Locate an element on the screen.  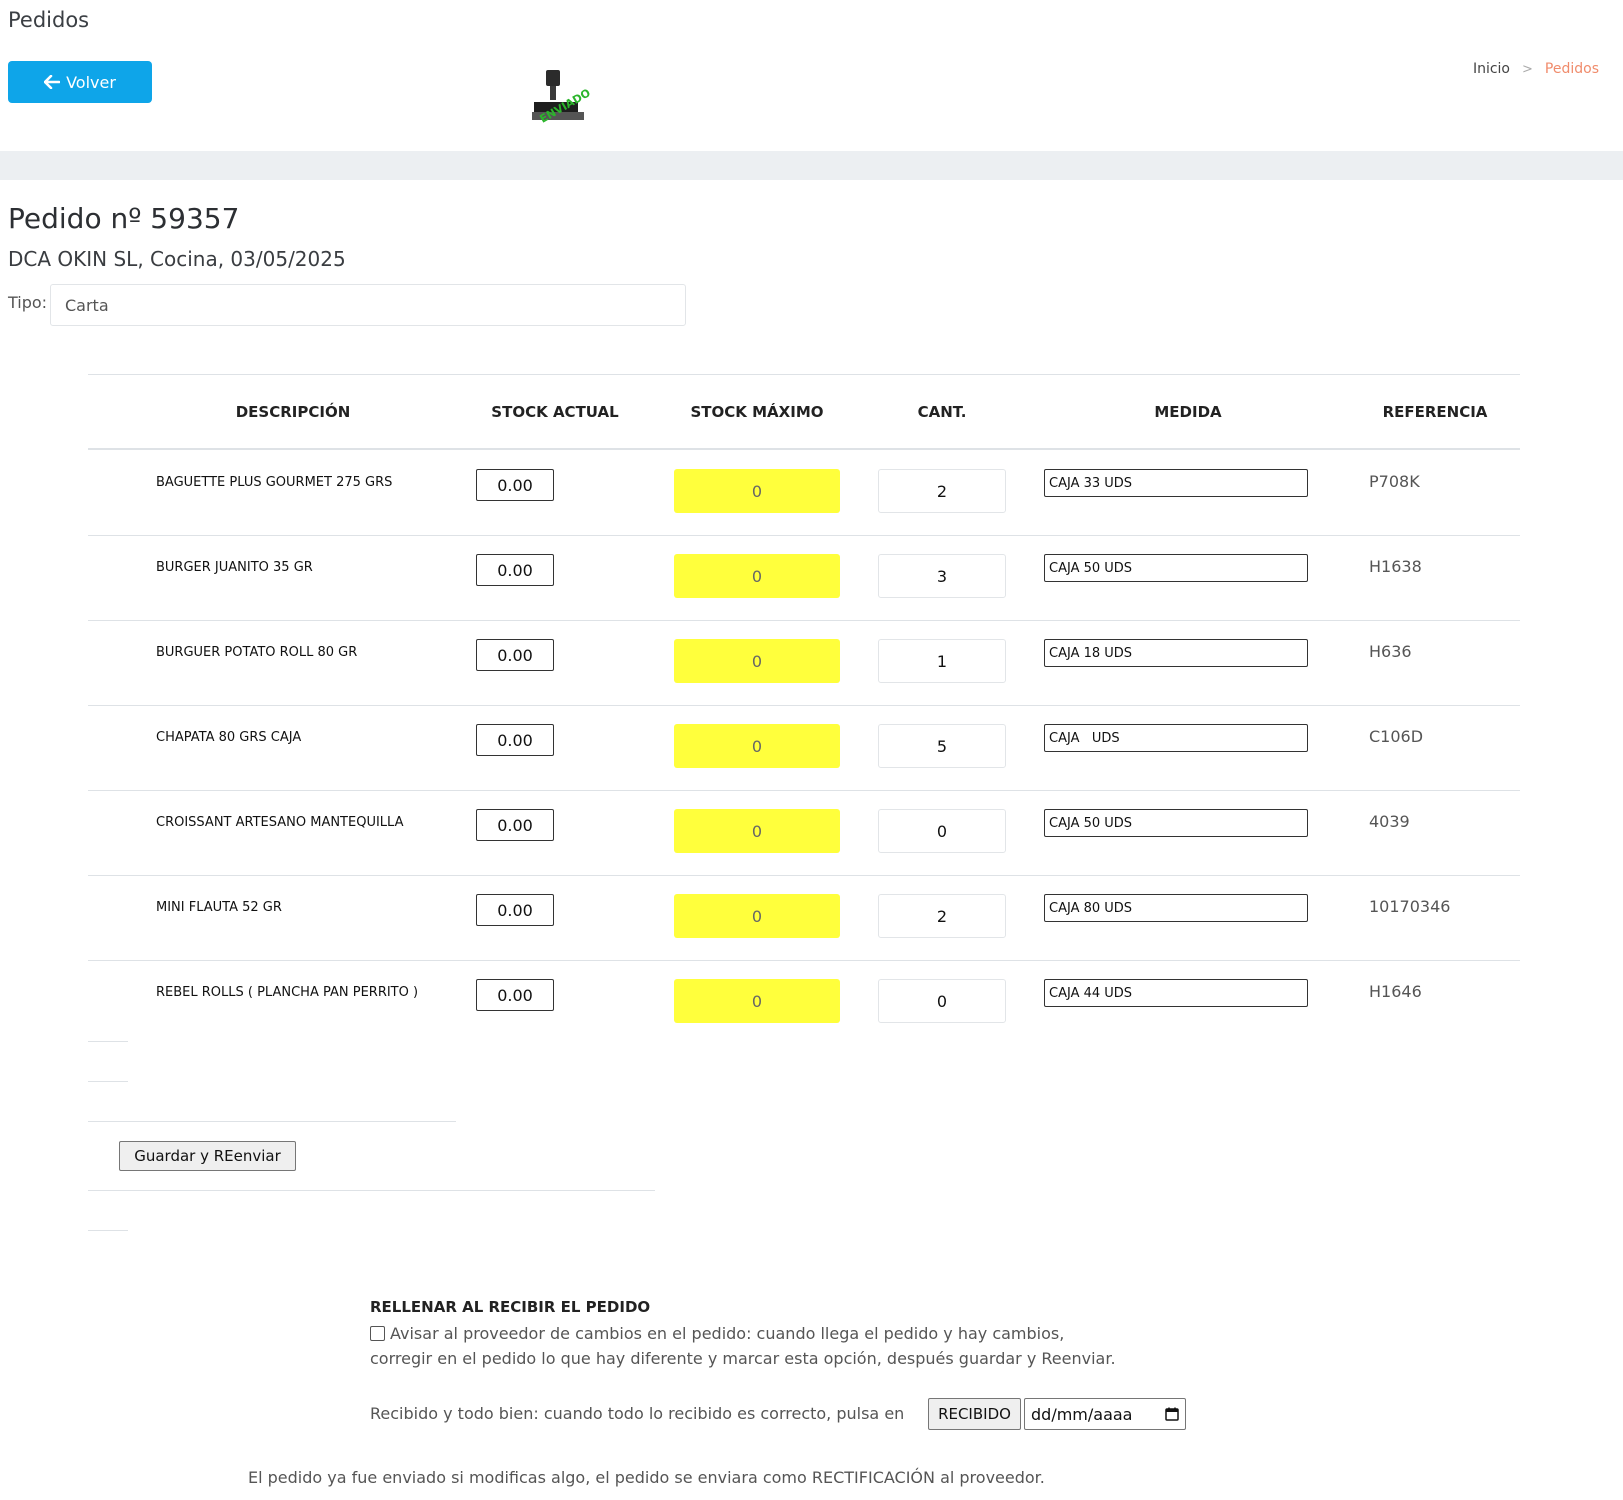
medida-input: CAJA 44 UDS is located at coordinates (1176, 993).